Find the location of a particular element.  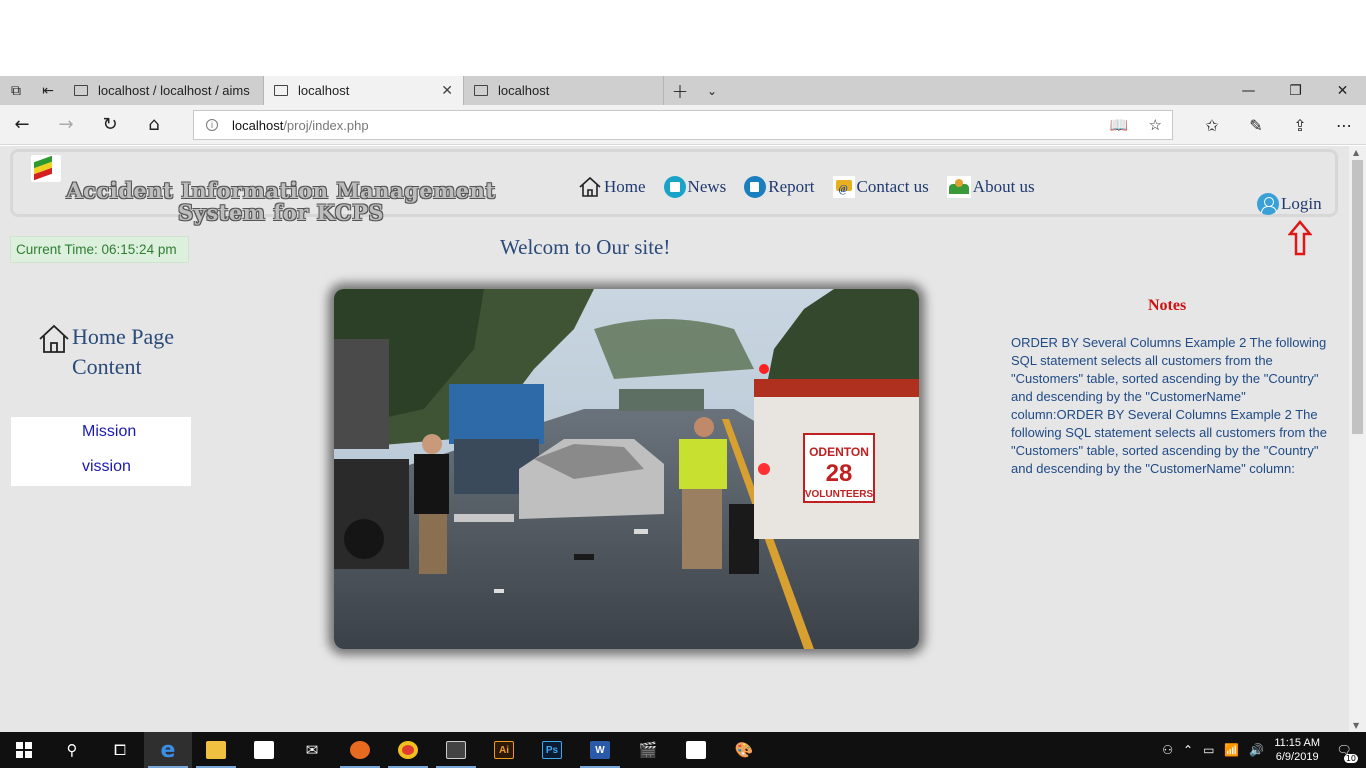

scroll-down-icon: ▼ is located at coordinates (1356, 725).